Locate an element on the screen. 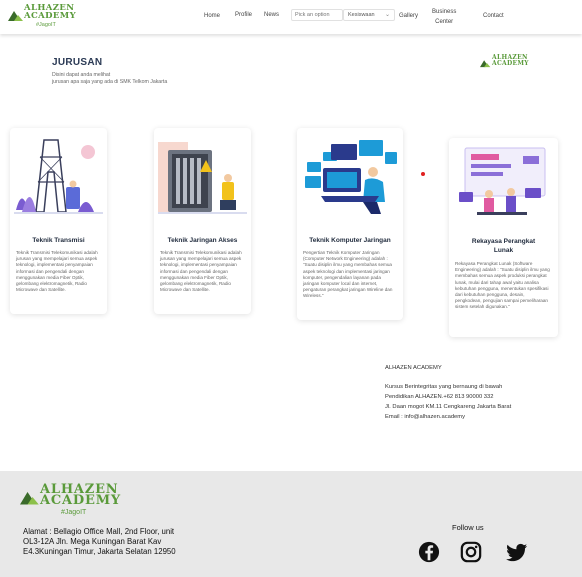 The image size is (582, 577). card-title: Teknik Jaringan Akses is located at coordinates (202, 240).